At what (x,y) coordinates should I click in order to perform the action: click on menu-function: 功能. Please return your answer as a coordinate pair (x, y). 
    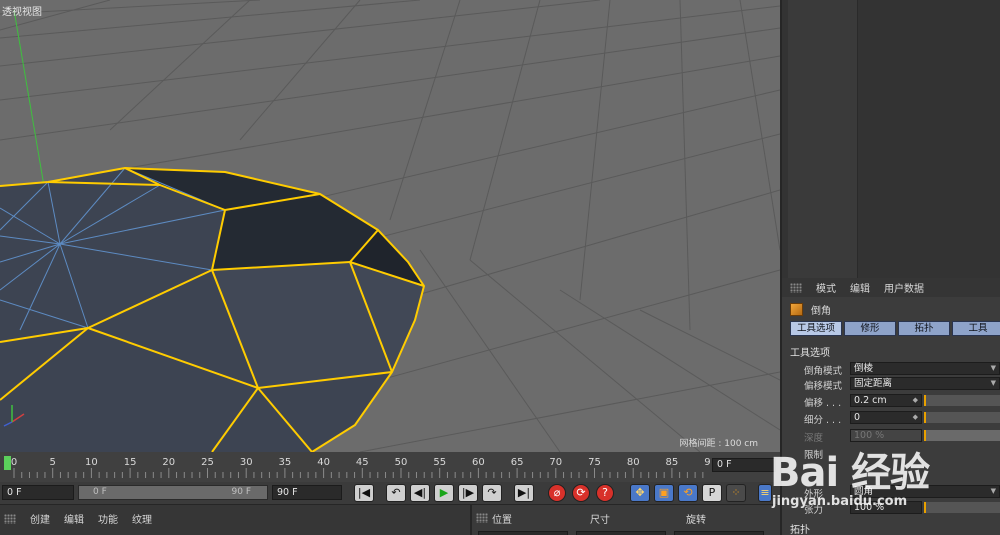
    Looking at the image, I should click on (108, 518).